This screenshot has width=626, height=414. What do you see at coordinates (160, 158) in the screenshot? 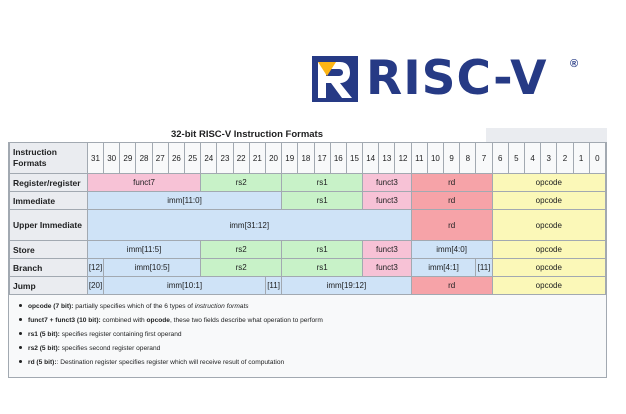
I see `bit-index: 27` at bounding box center [160, 158].